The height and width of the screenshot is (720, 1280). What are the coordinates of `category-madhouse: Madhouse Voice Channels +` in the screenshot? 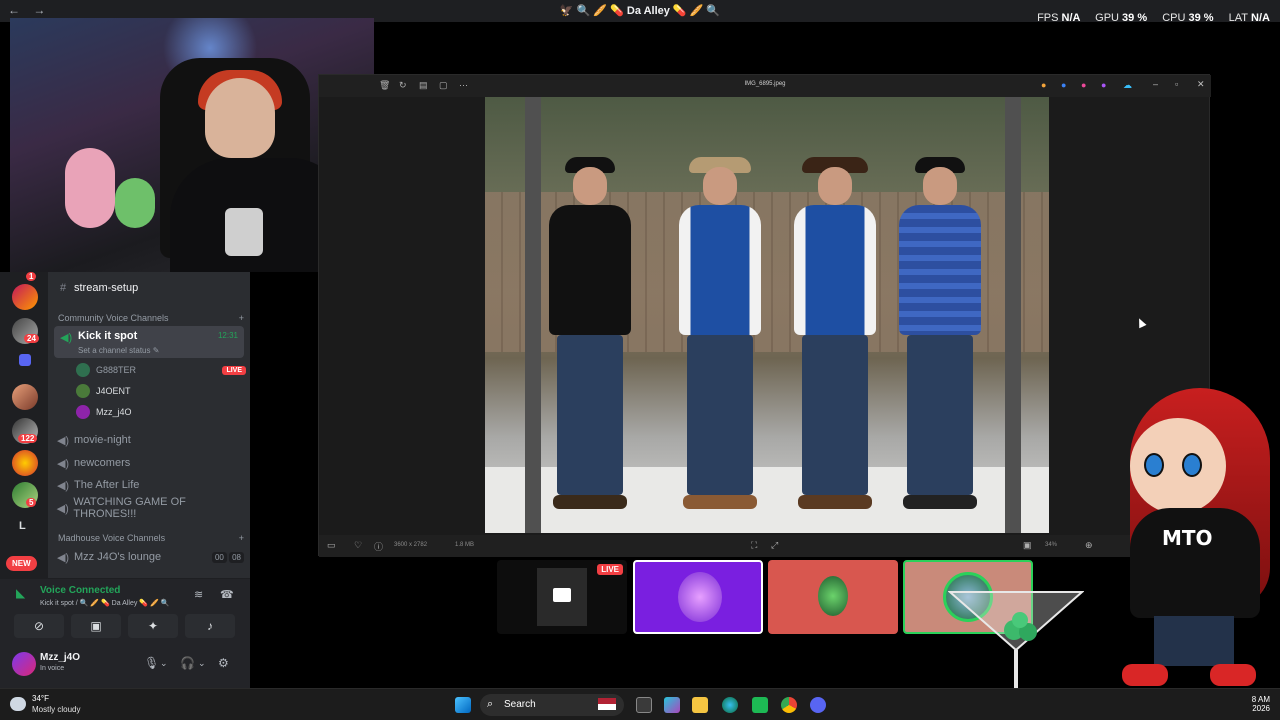 It's located at (151, 538).